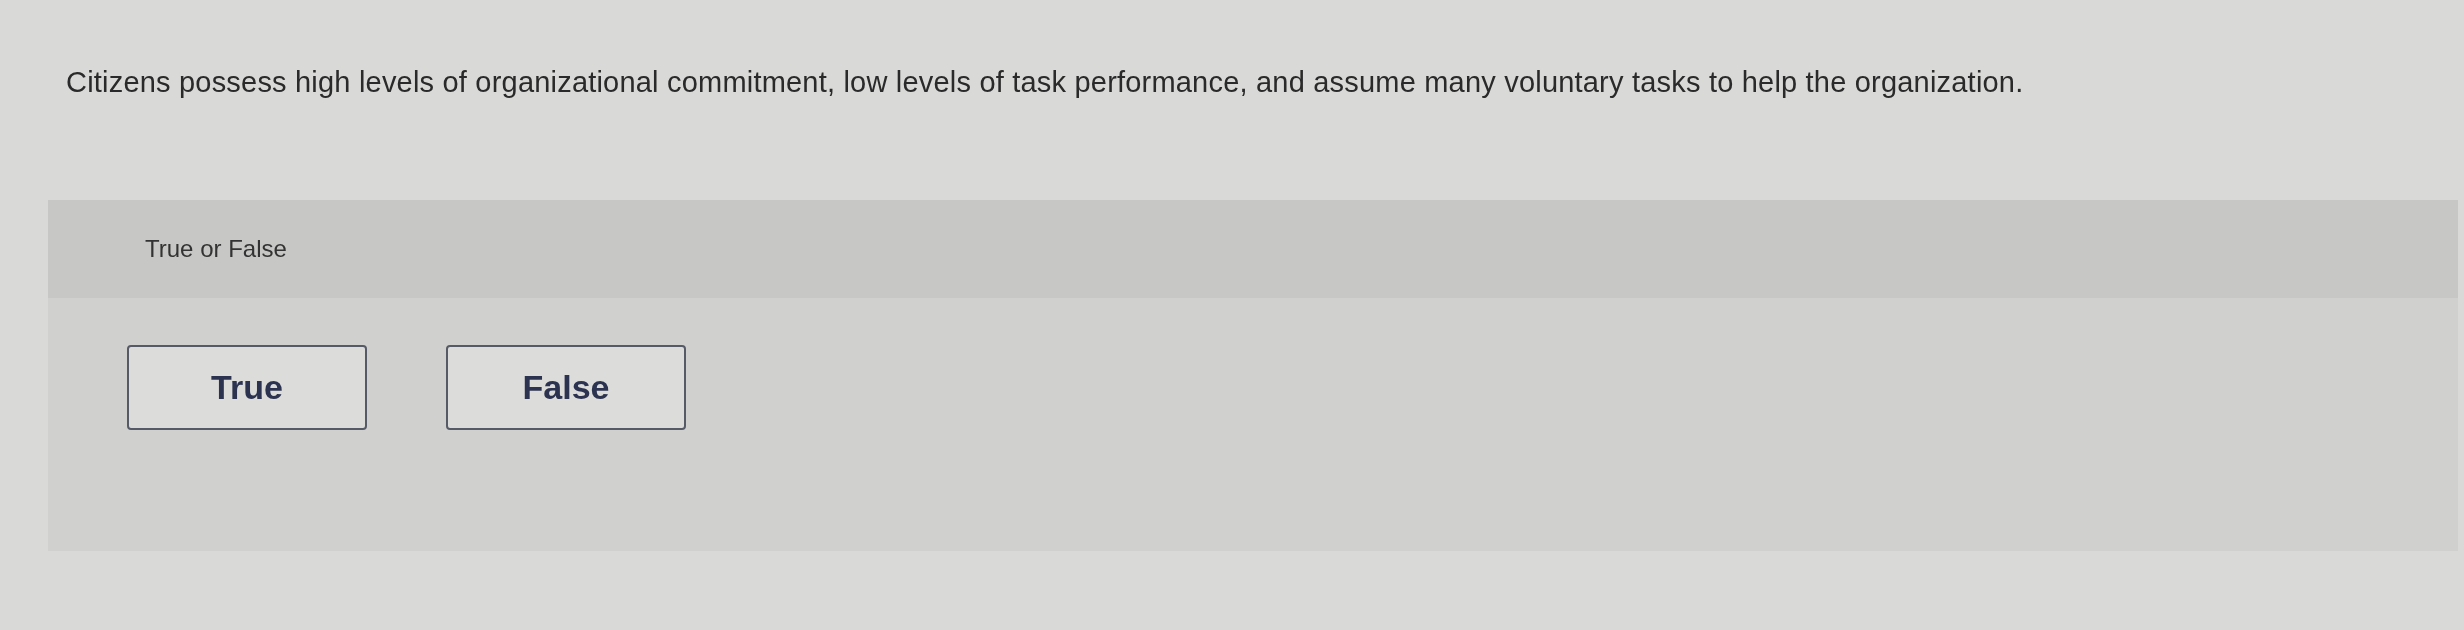  Describe the element at coordinates (216, 249) in the screenshot. I see `prompt-label: True or False` at that location.